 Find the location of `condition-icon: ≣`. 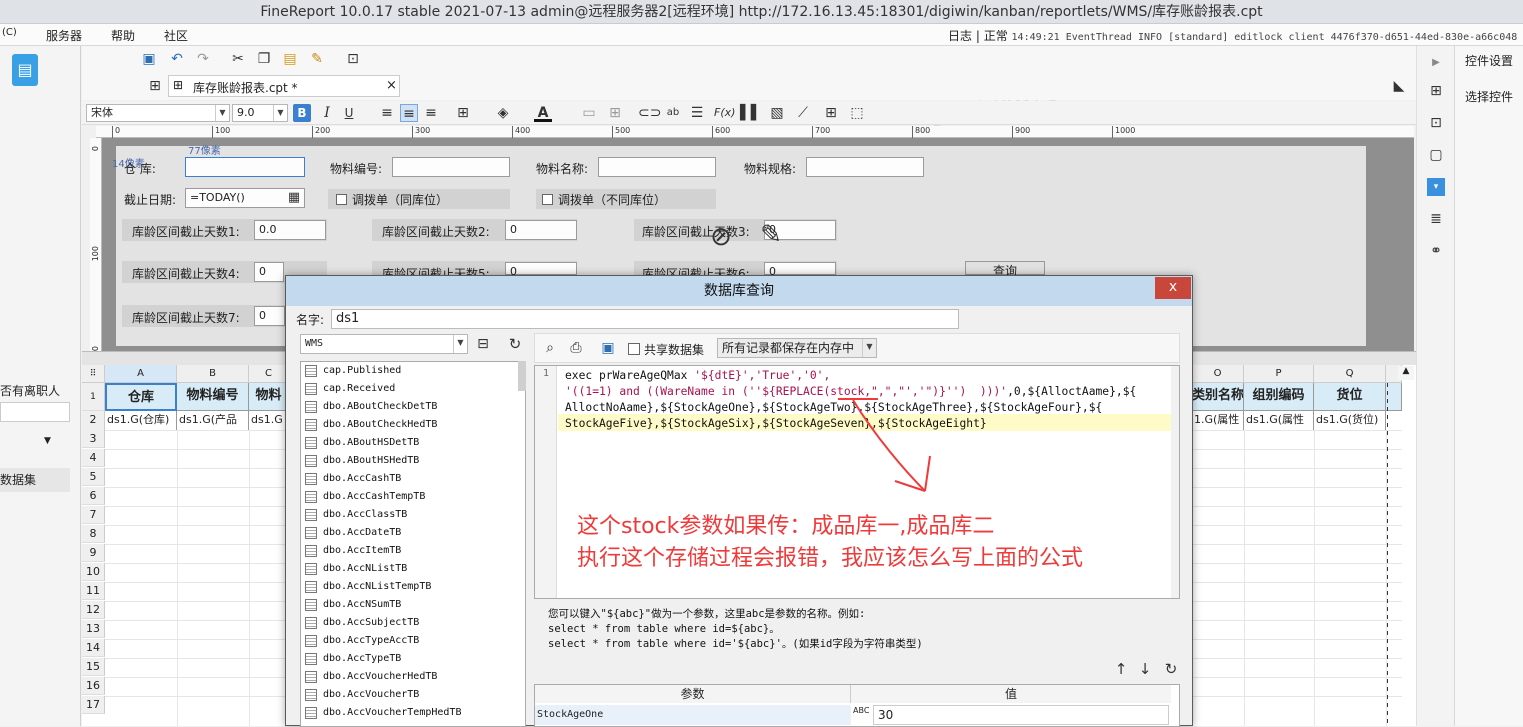

condition-icon: ≣ is located at coordinates (1436, 219).